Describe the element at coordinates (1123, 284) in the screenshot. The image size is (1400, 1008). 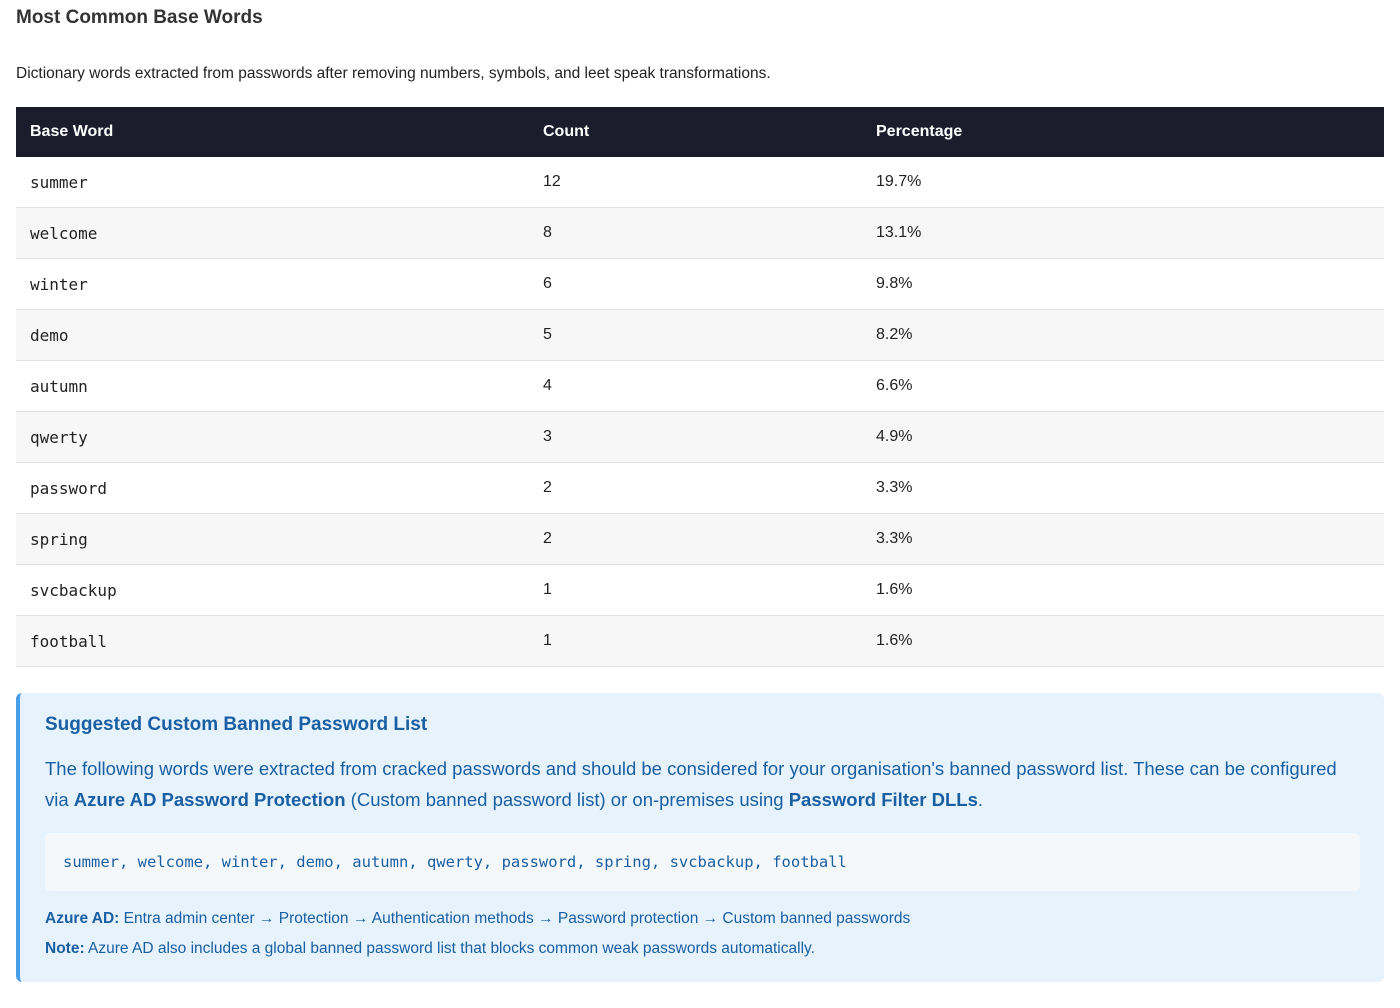
I see `cell-percentage: 9.8%` at that location.